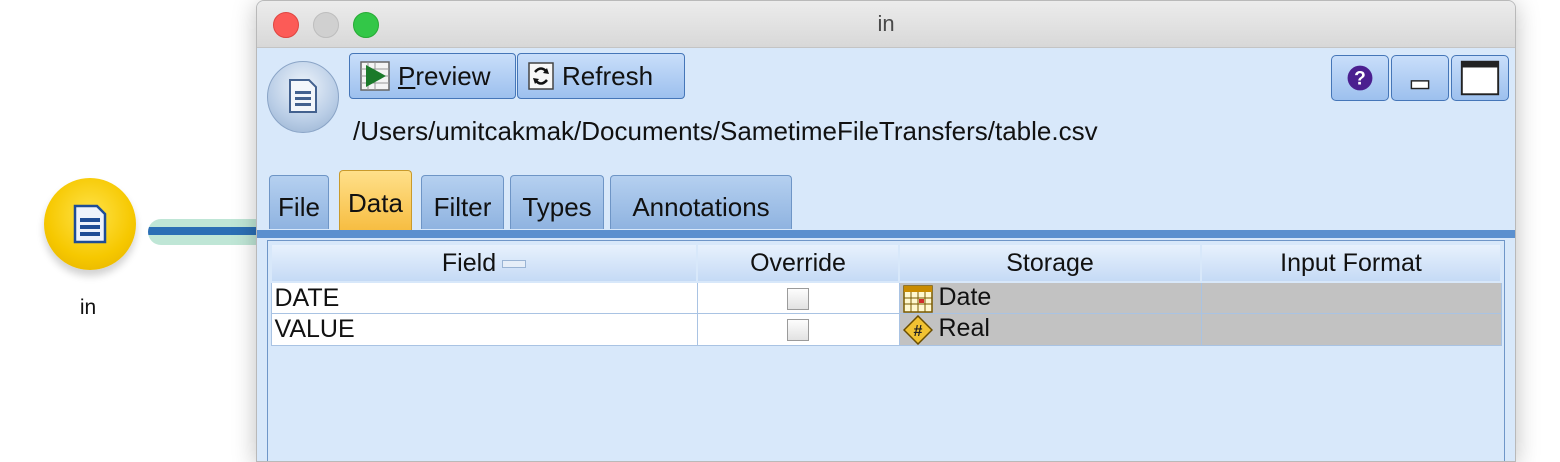  I want to click on node-type-icon, so click(303, 97).